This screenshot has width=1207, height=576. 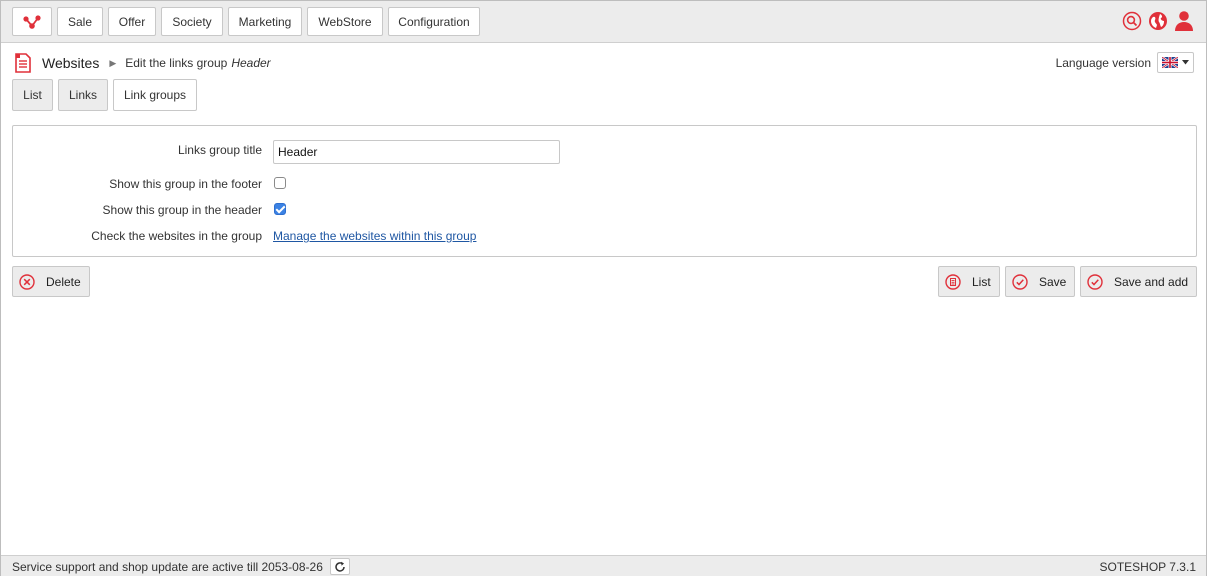 What do you see at coordinates (27, 282) in the screenshot?
I see `delete-circle-x-icon` at bounding box center [27, 282].